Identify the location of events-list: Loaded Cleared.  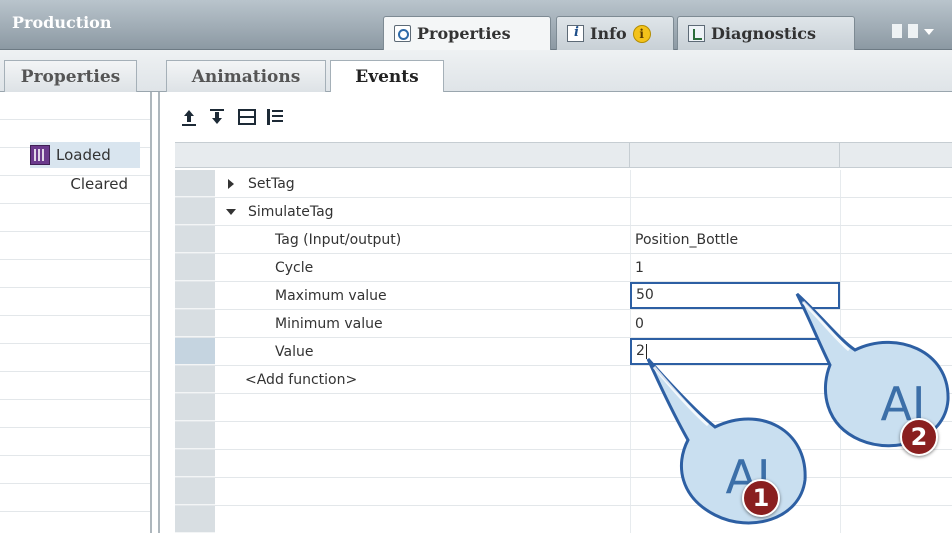
(75, 312).